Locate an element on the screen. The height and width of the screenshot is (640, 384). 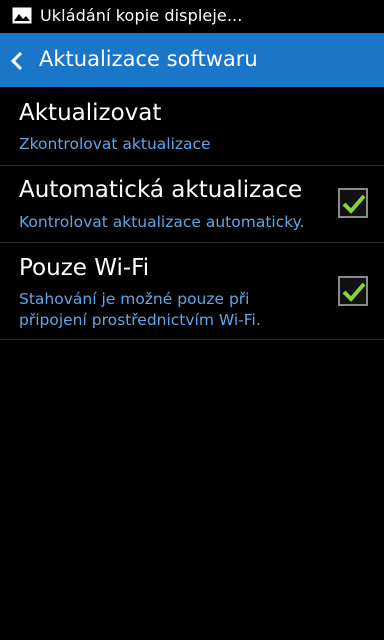
page-title: Aktualizace softwaru is located at coordinates (148, 59).